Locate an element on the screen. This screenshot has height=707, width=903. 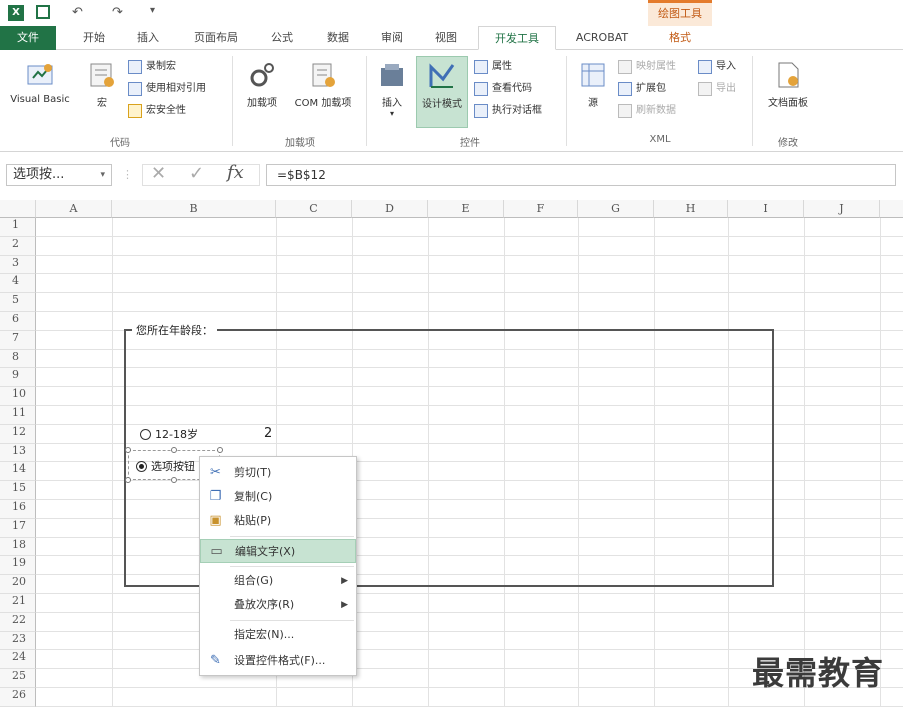
column-header: F is located at coordinates (541, 209).